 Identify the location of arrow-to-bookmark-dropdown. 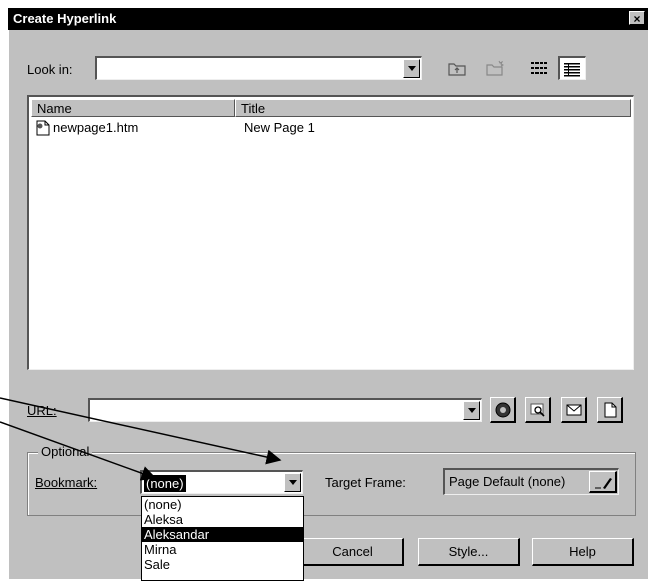
(141, 431).